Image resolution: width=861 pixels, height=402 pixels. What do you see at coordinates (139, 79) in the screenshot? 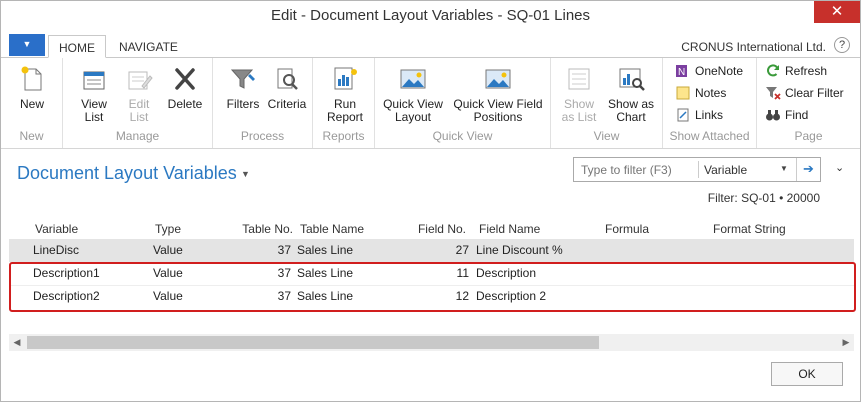
I see `edit-list-icon` at bounding box center [139, 79].